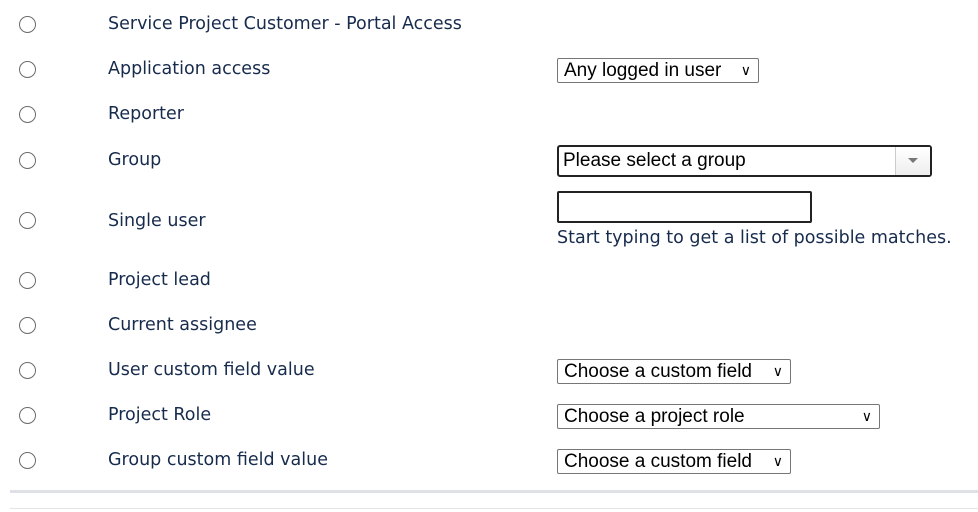 This screenshot has width=978, height=512. Describe the element at coordinates (27, 24) in the screenshot. I see `radio-service-project-customer` at that location.